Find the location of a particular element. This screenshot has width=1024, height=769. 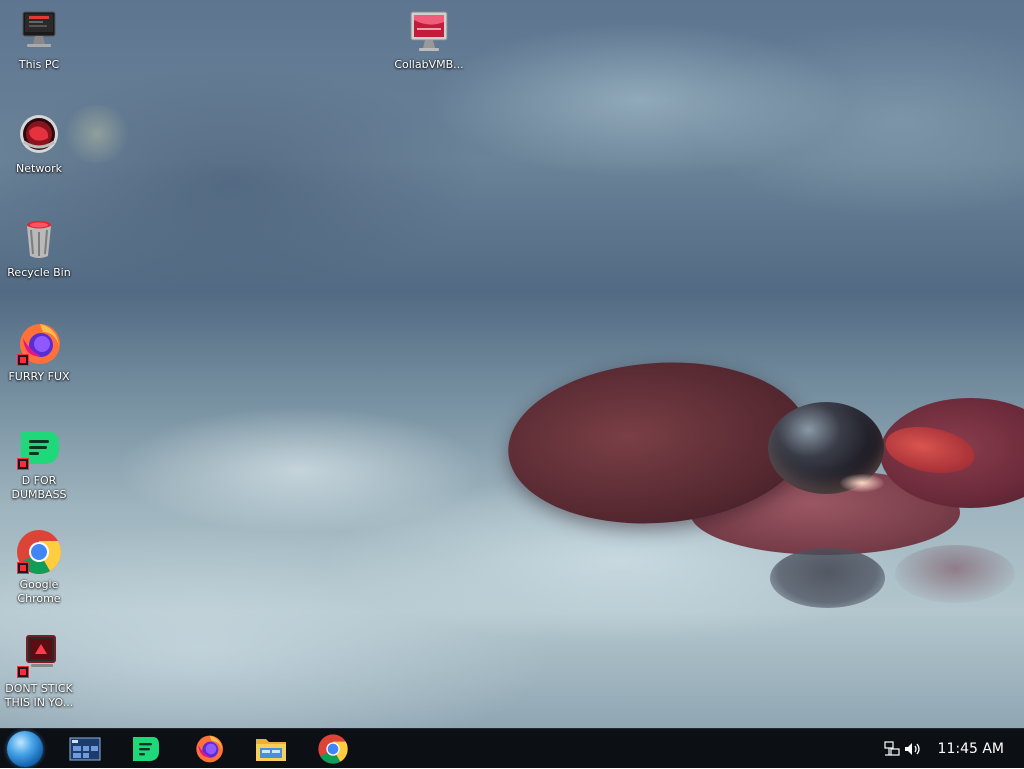

wallpaper-reflection-right is located at coordinates (955, 574).